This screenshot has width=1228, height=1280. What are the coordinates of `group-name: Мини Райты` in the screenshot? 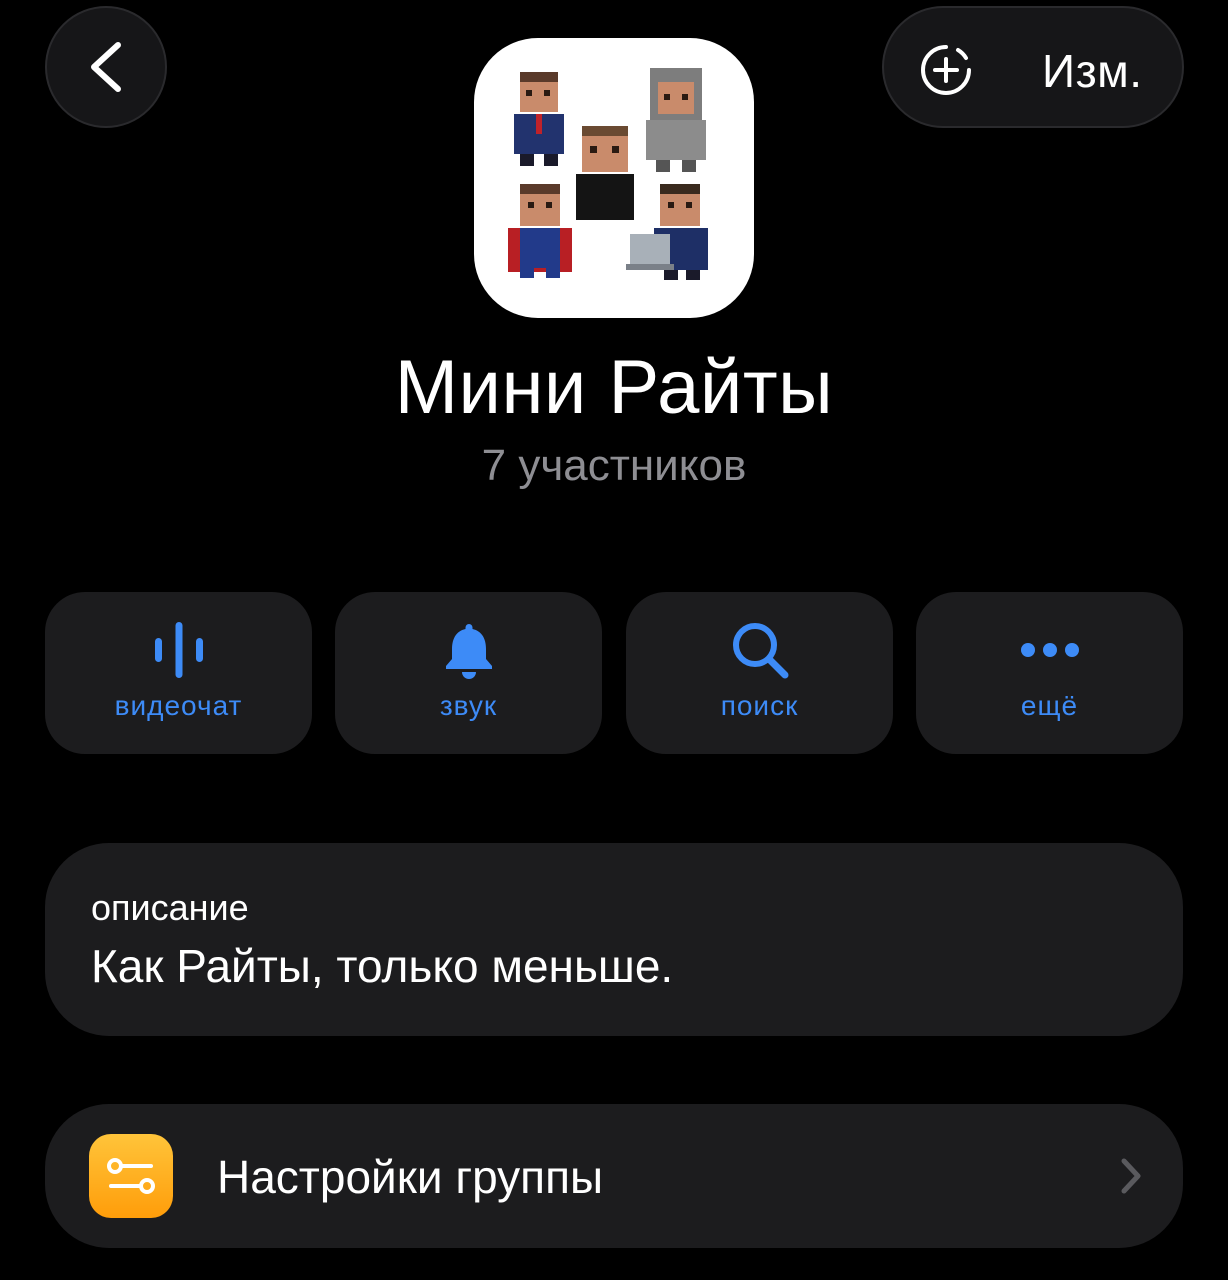 It's located at (614, 387).